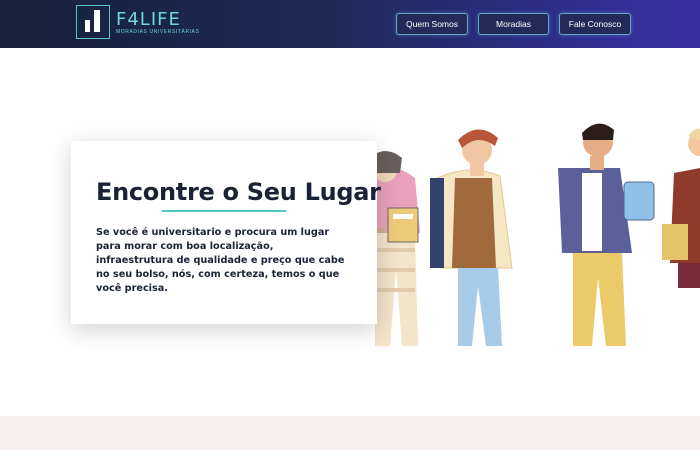 This screenshot has height=450, width=700. I want to click on brand-tagline: MORADIAS UNIVERSITÁRIAS, so click(158, 32).